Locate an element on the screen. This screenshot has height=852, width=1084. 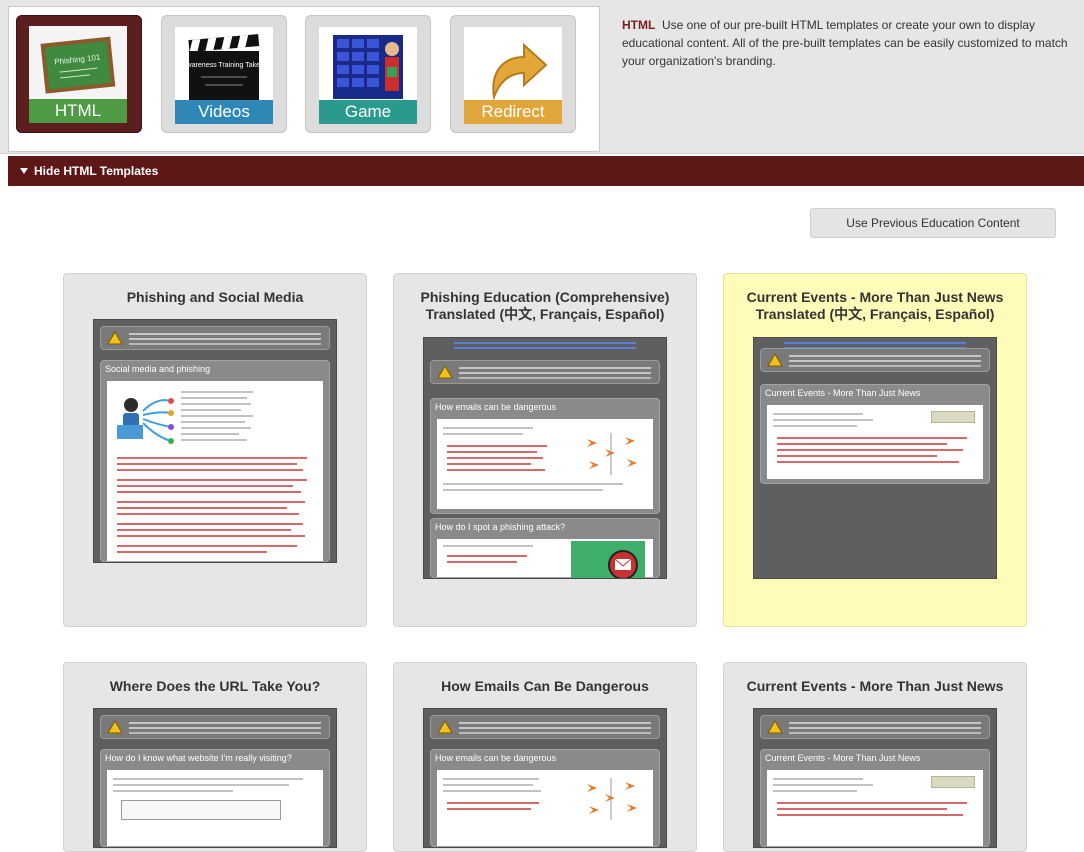
card-title: Where Does the URL Take You? is located at coordinates (215, 686).